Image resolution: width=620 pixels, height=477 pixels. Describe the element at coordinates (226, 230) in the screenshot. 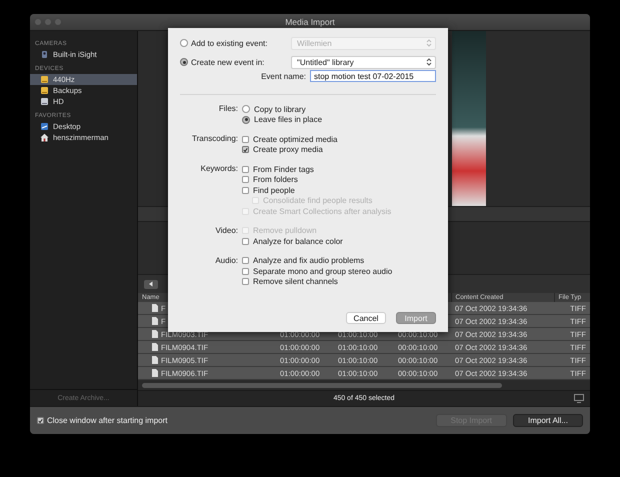

I see `group-label: Video:` at that location.